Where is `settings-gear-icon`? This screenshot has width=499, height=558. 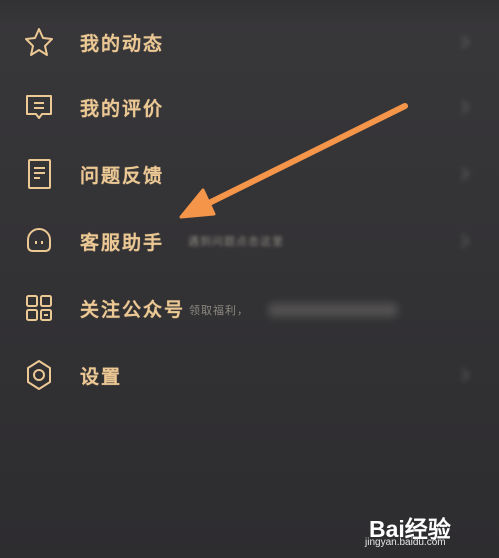 settings-gear-icon is located at coordinates (39, 375).